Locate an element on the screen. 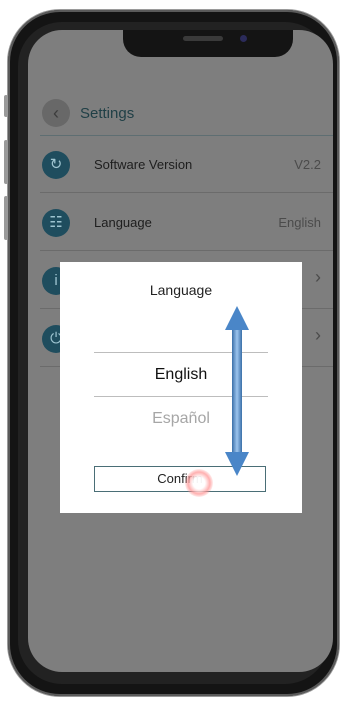 This screenshot has width=347, height=706. header-divider is located at coordinates (186, 135).